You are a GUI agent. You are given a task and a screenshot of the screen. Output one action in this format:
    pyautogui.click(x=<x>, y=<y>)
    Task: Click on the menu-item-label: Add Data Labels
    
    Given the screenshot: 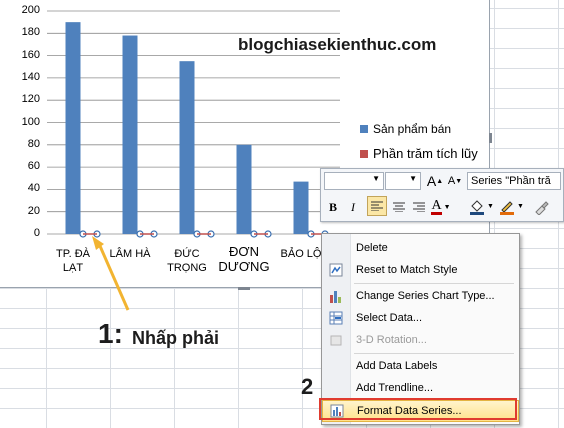 What is the action you would take?
    pyautogui.click(x=397, y=366)
    